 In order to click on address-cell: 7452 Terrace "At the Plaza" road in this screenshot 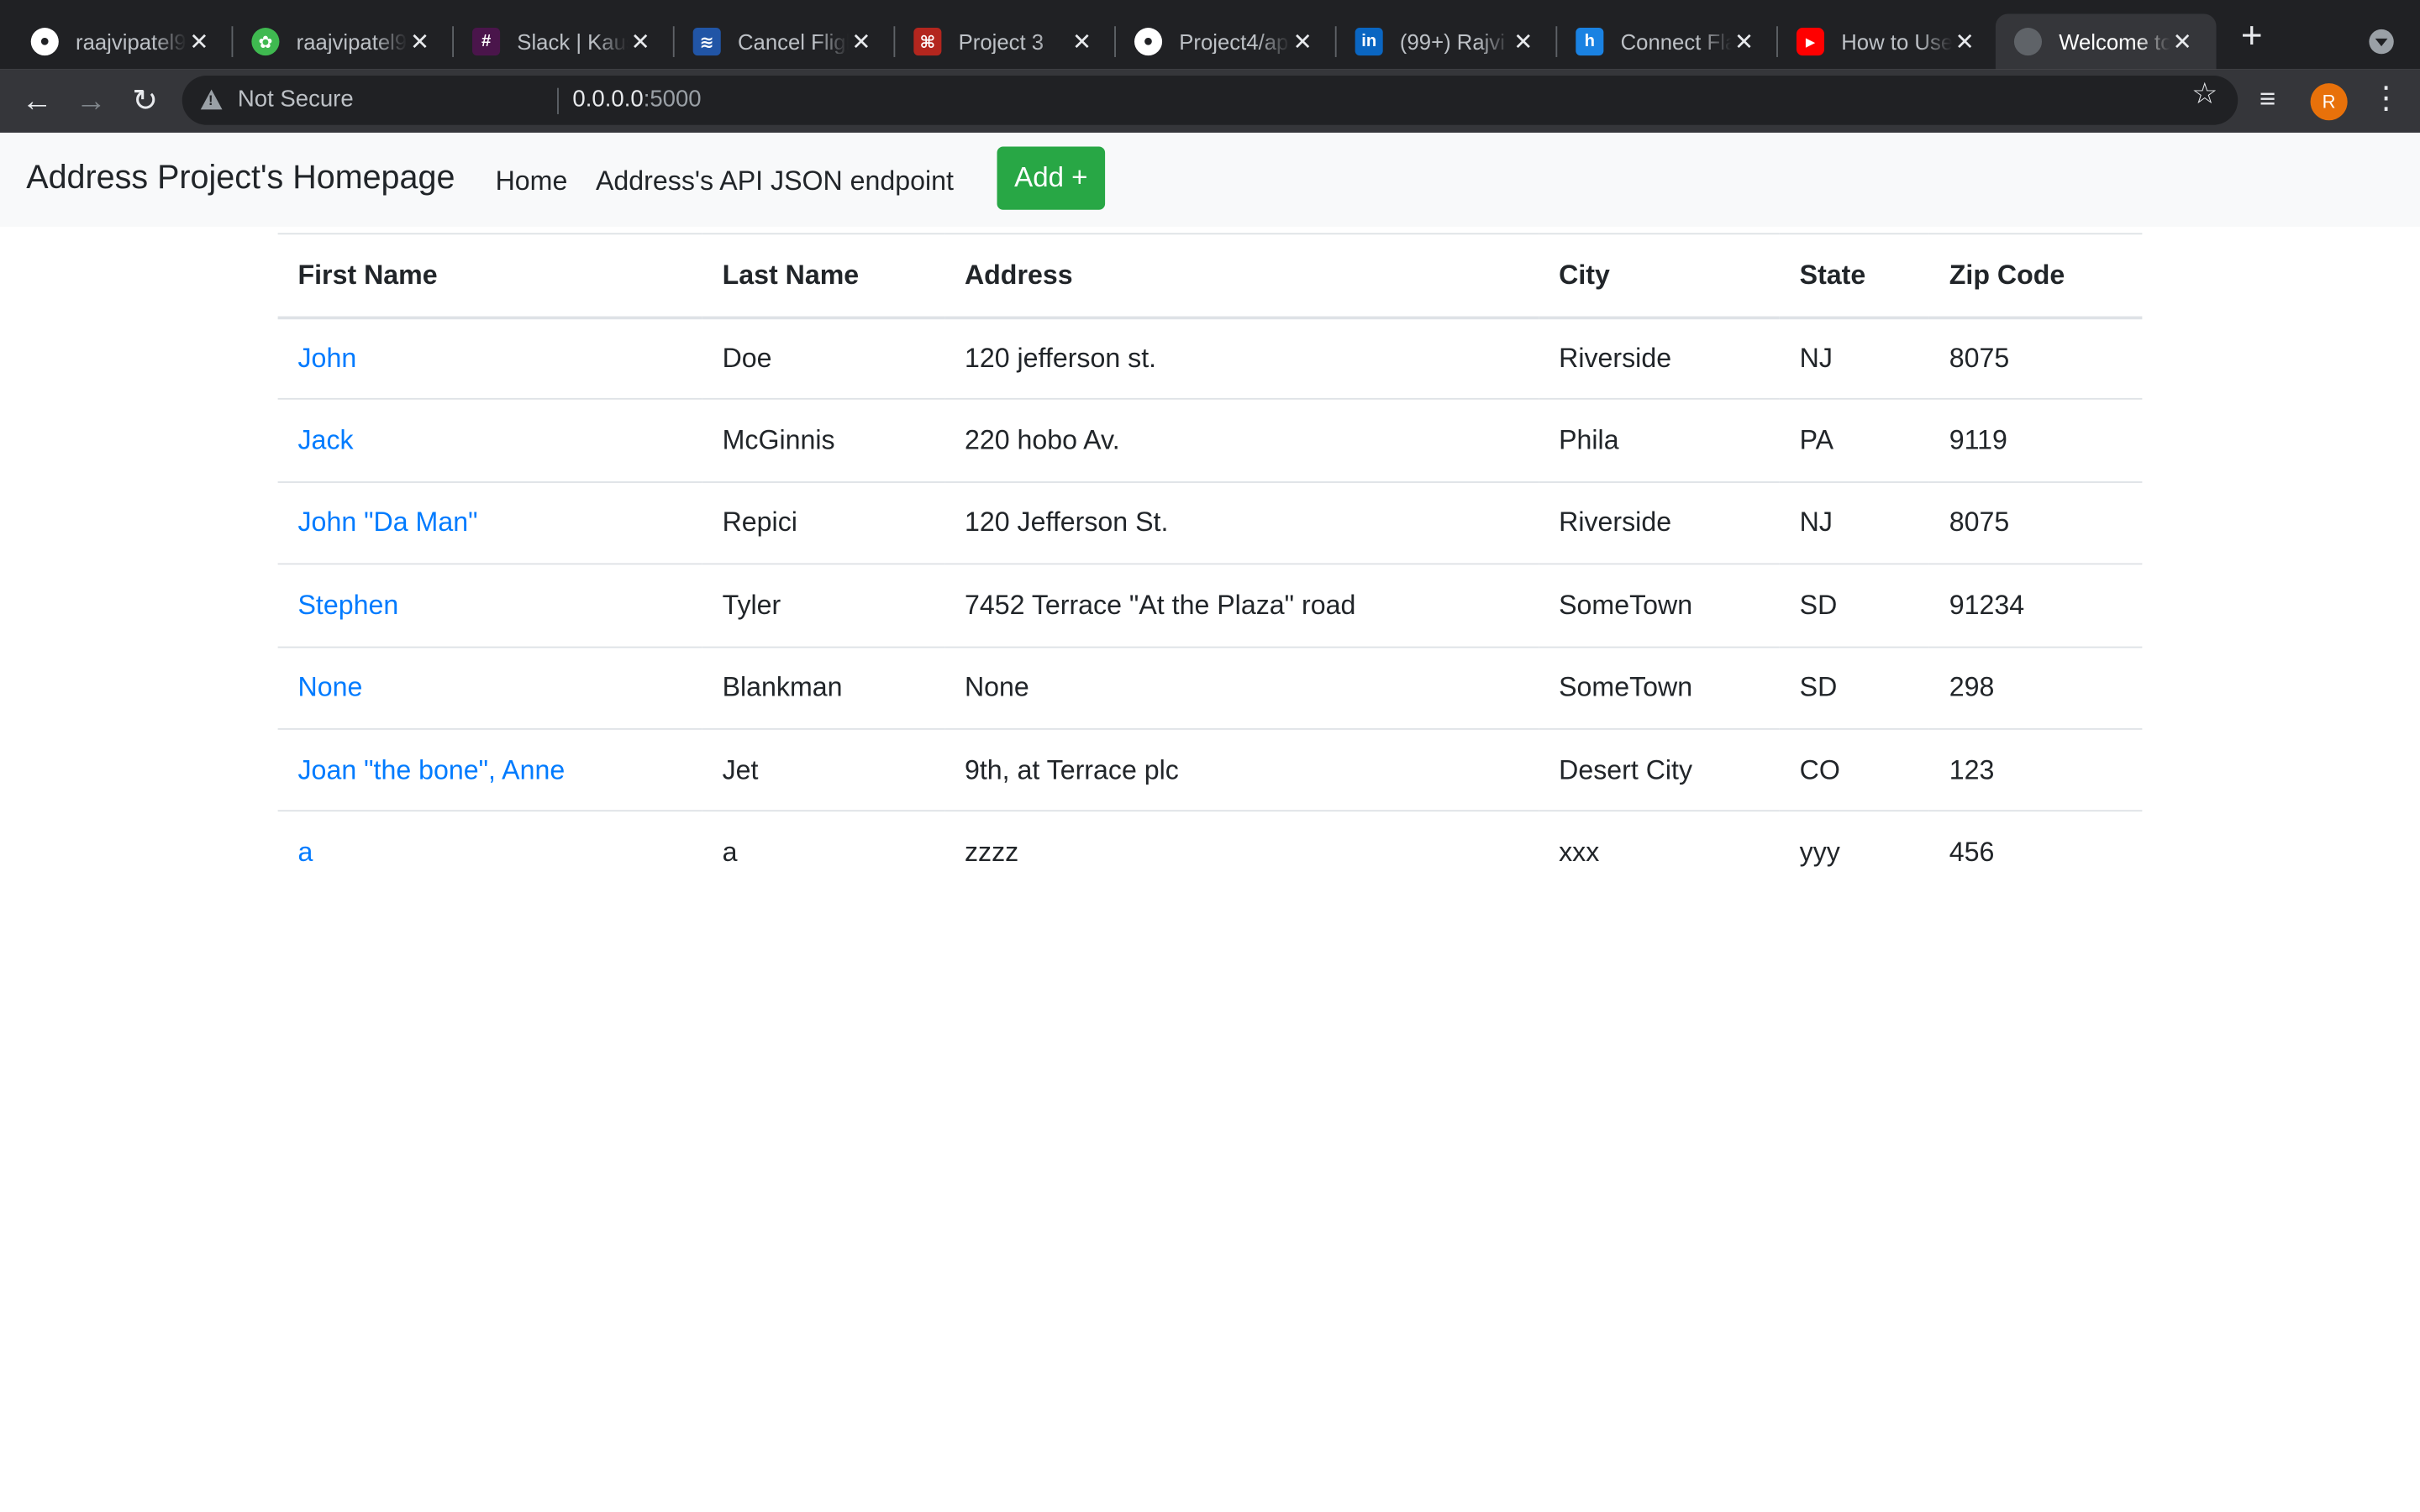, I will do `click(1241, 605)`.